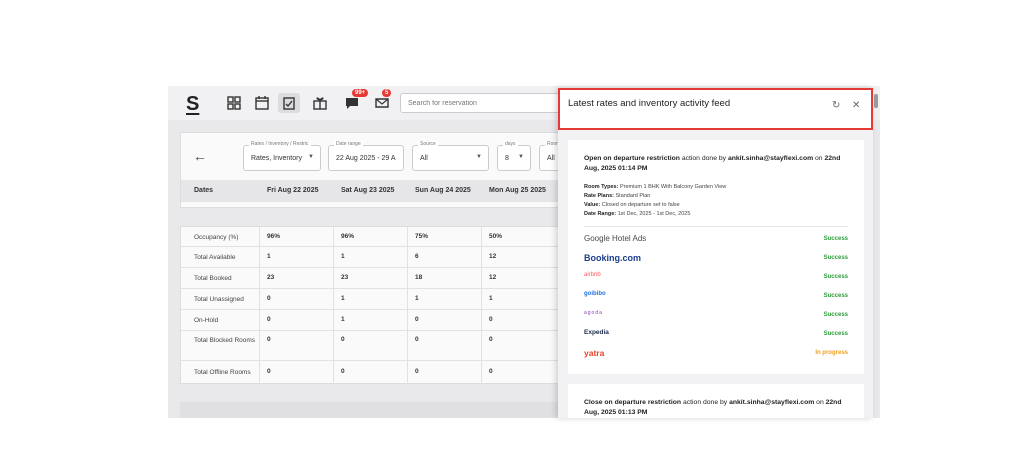 The image size is (1024, 474). What do you see at coordinates (593, 313) in the screenshot?
I see `agoda-logo: agoda` at bounding box center [593, 313].